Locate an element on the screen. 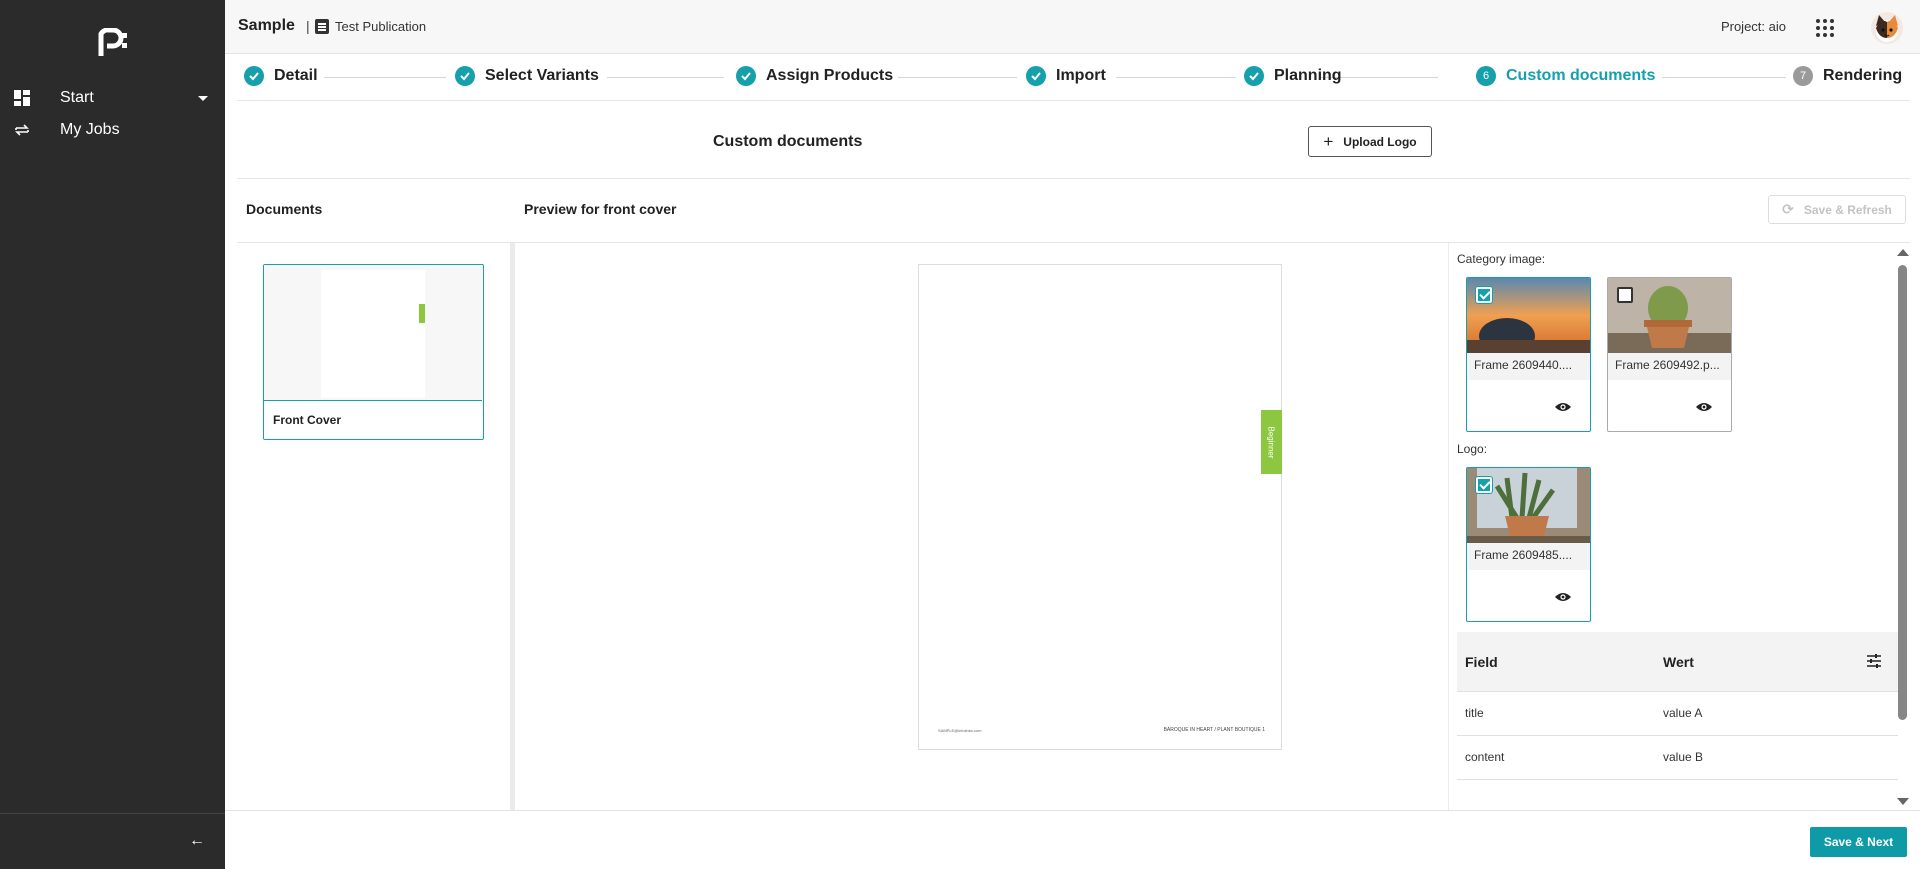  scrollbar is located at coordinates (1902, 527).